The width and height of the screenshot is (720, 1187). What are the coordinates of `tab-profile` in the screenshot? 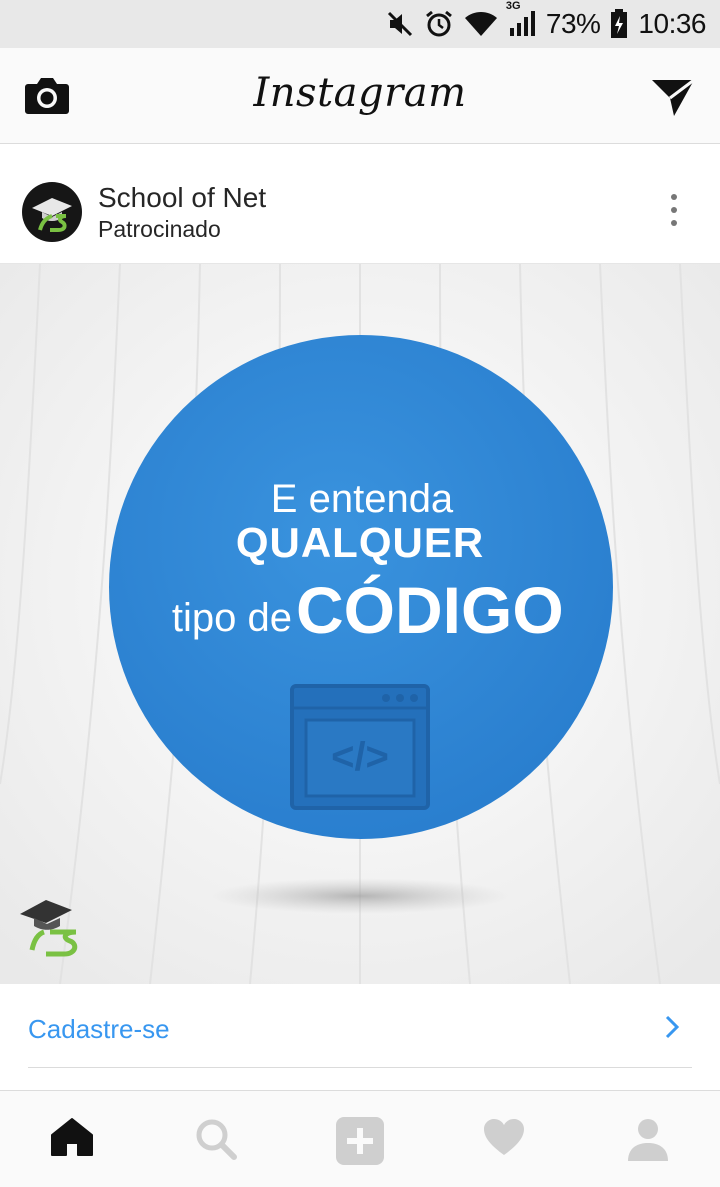 It's located at (649, 1140).